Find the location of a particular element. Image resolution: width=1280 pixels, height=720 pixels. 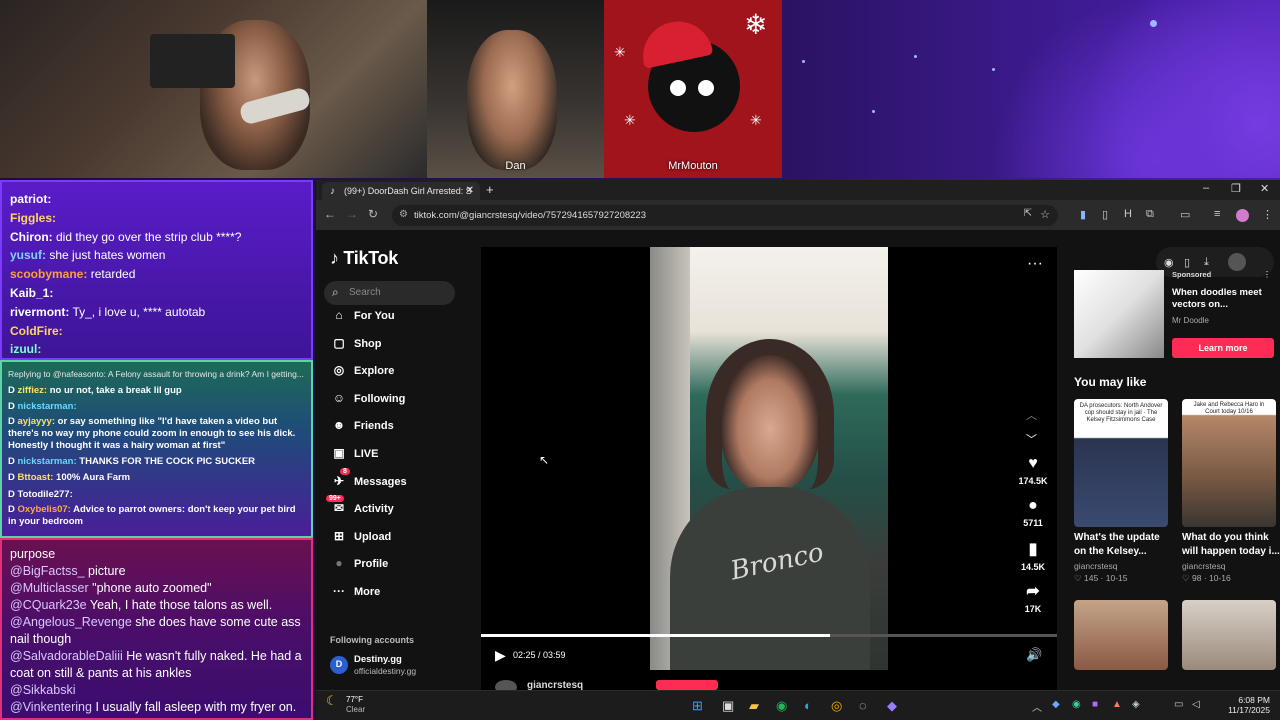

obs-icon: ◌ is located at coordinates (863, 705).